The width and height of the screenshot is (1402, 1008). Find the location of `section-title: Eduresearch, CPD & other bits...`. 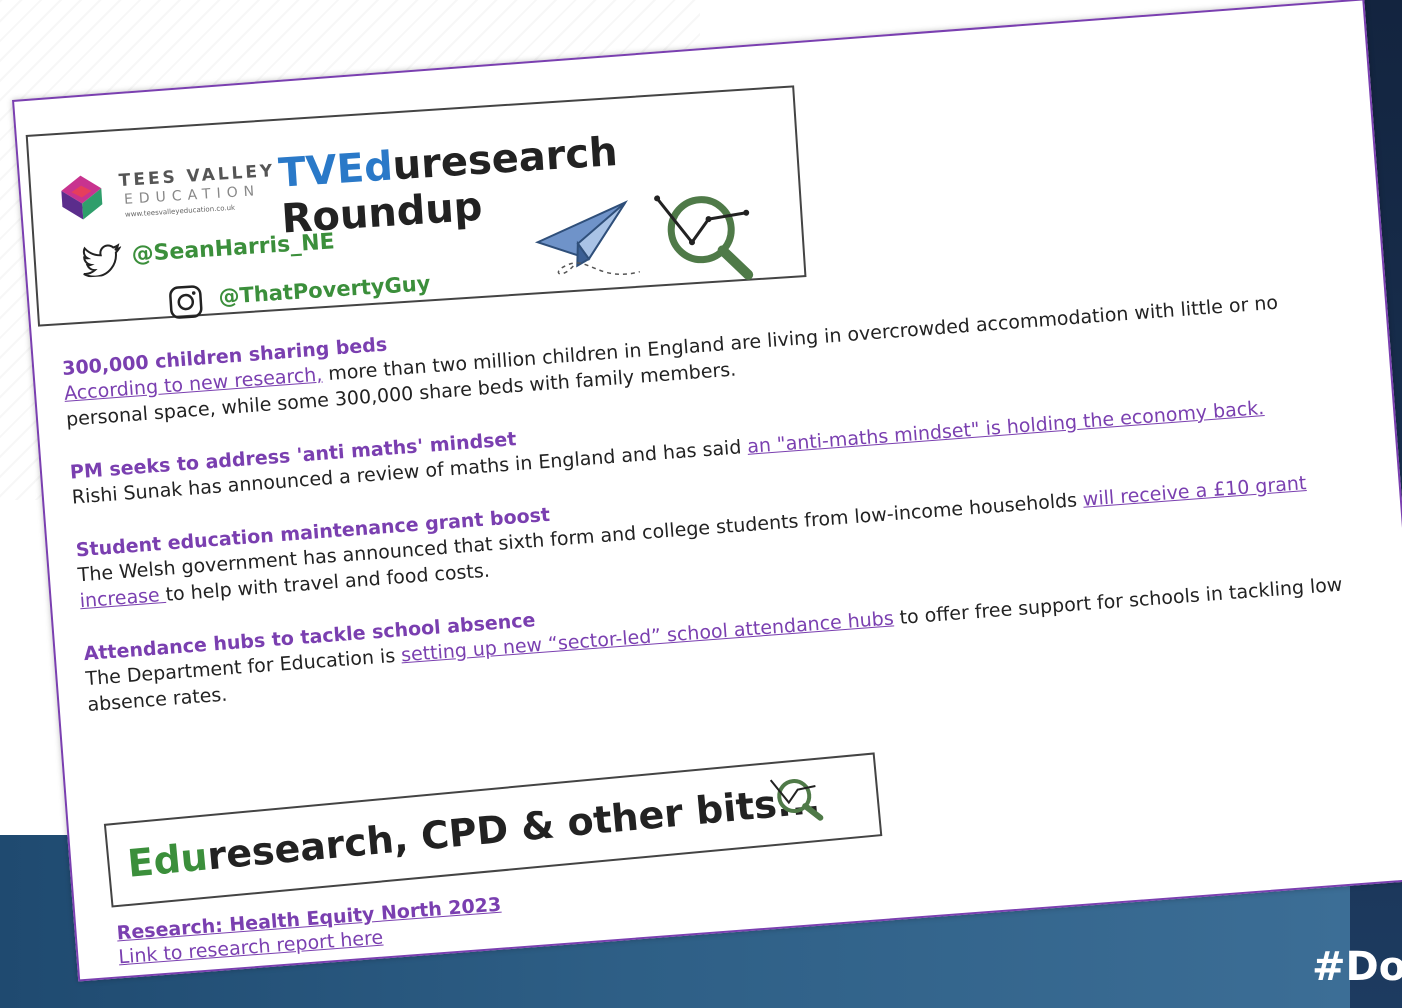

section-title: Eduresearch, CPD & other bits... is located at coordinates (474, 832).